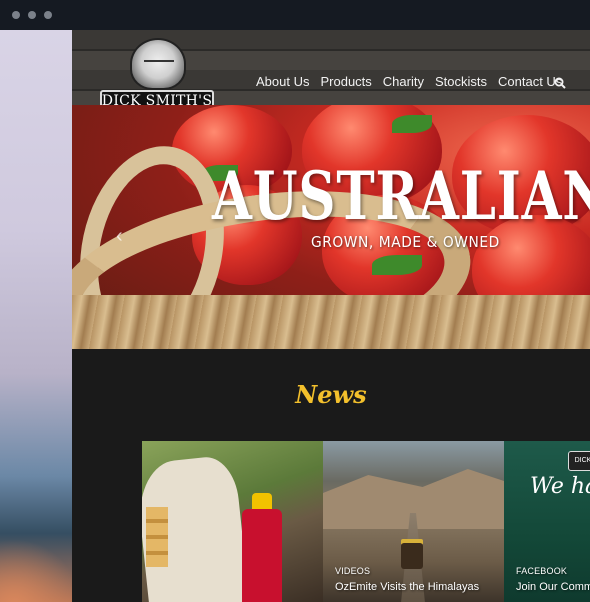  I want to click on window-titlebar, so click(295, 15).